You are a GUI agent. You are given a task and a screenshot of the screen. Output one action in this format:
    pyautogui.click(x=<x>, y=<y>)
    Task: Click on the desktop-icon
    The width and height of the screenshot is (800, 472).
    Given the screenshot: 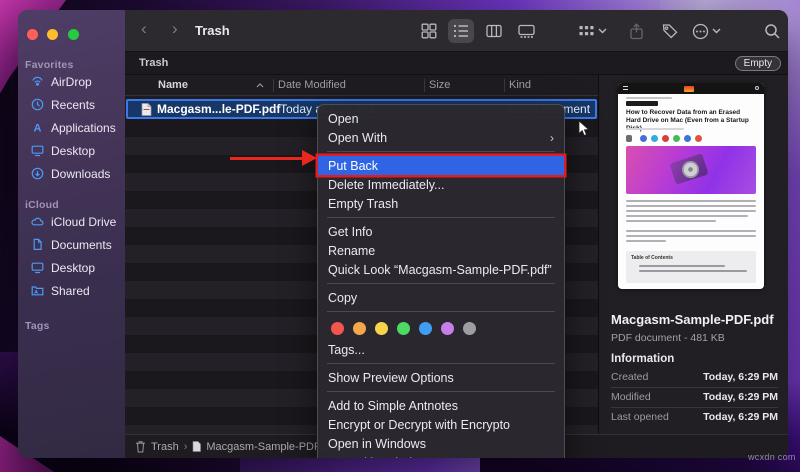 What is the action you would take?
    pyautogui.click(x=37, y=151)
    